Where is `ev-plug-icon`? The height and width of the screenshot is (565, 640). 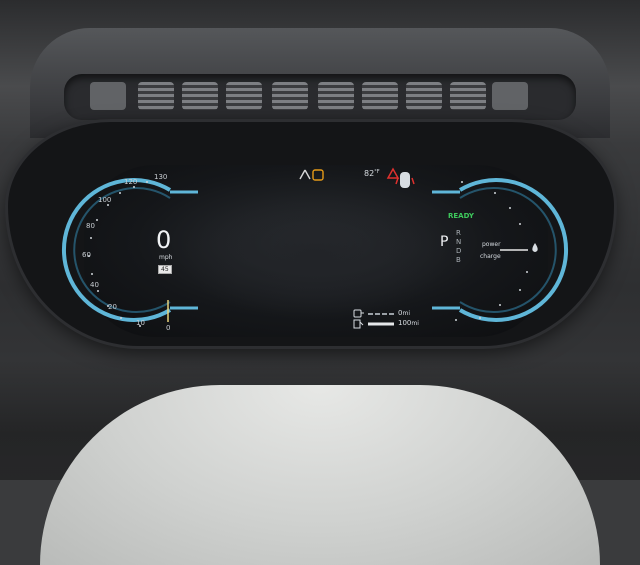 ev-plug-icon is located at coordinates (358, 313).